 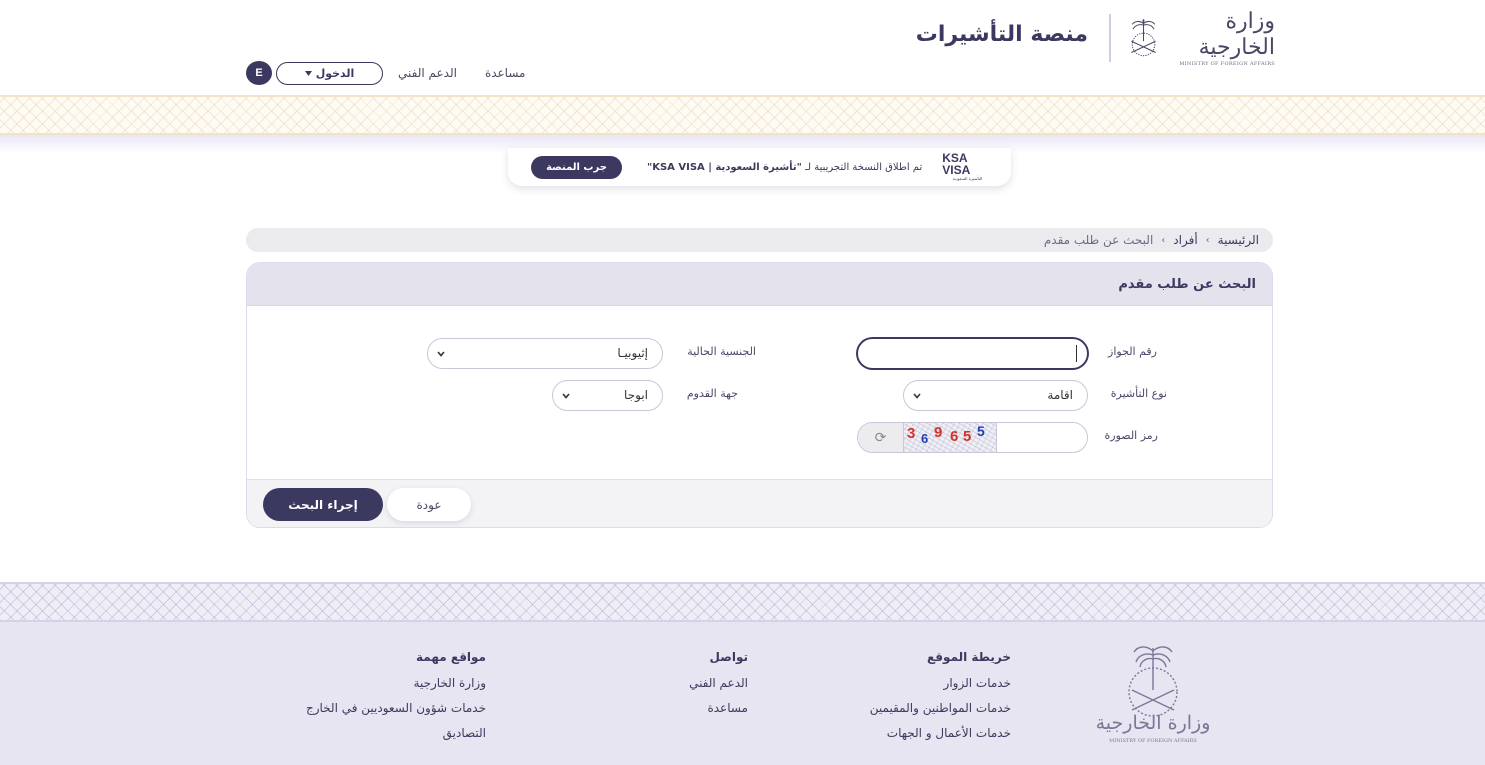 What do you see at coordinates (385, 73) in the screenshot?
I see `top-nav: E الدخول الدعم الفني مساعدة` at bounding box center [385, 73].